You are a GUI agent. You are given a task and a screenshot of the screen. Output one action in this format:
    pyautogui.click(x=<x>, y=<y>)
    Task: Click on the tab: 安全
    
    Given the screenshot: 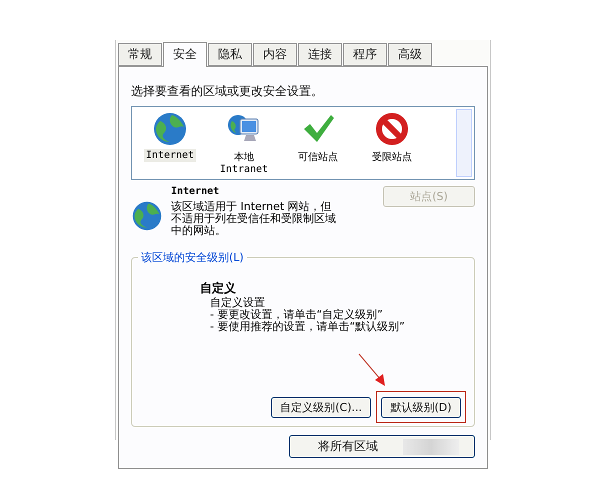 What is the action you would take?
    pyautogui.click(x=185, y=54)
    